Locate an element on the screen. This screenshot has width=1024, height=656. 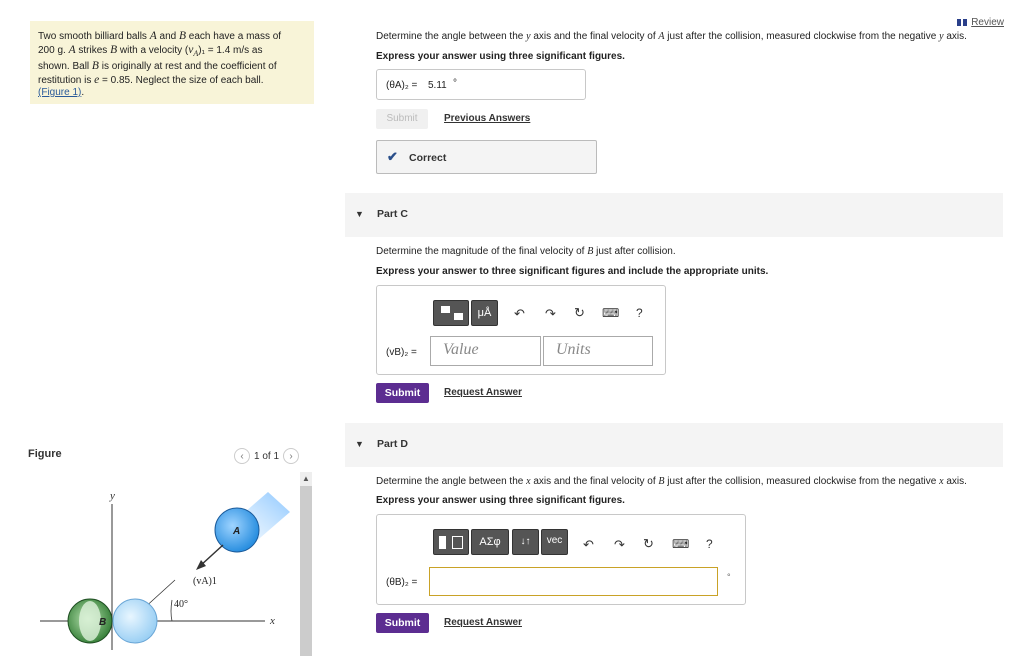
problem-text: Two smooth billiard balls is located at coordinates (94, 36).